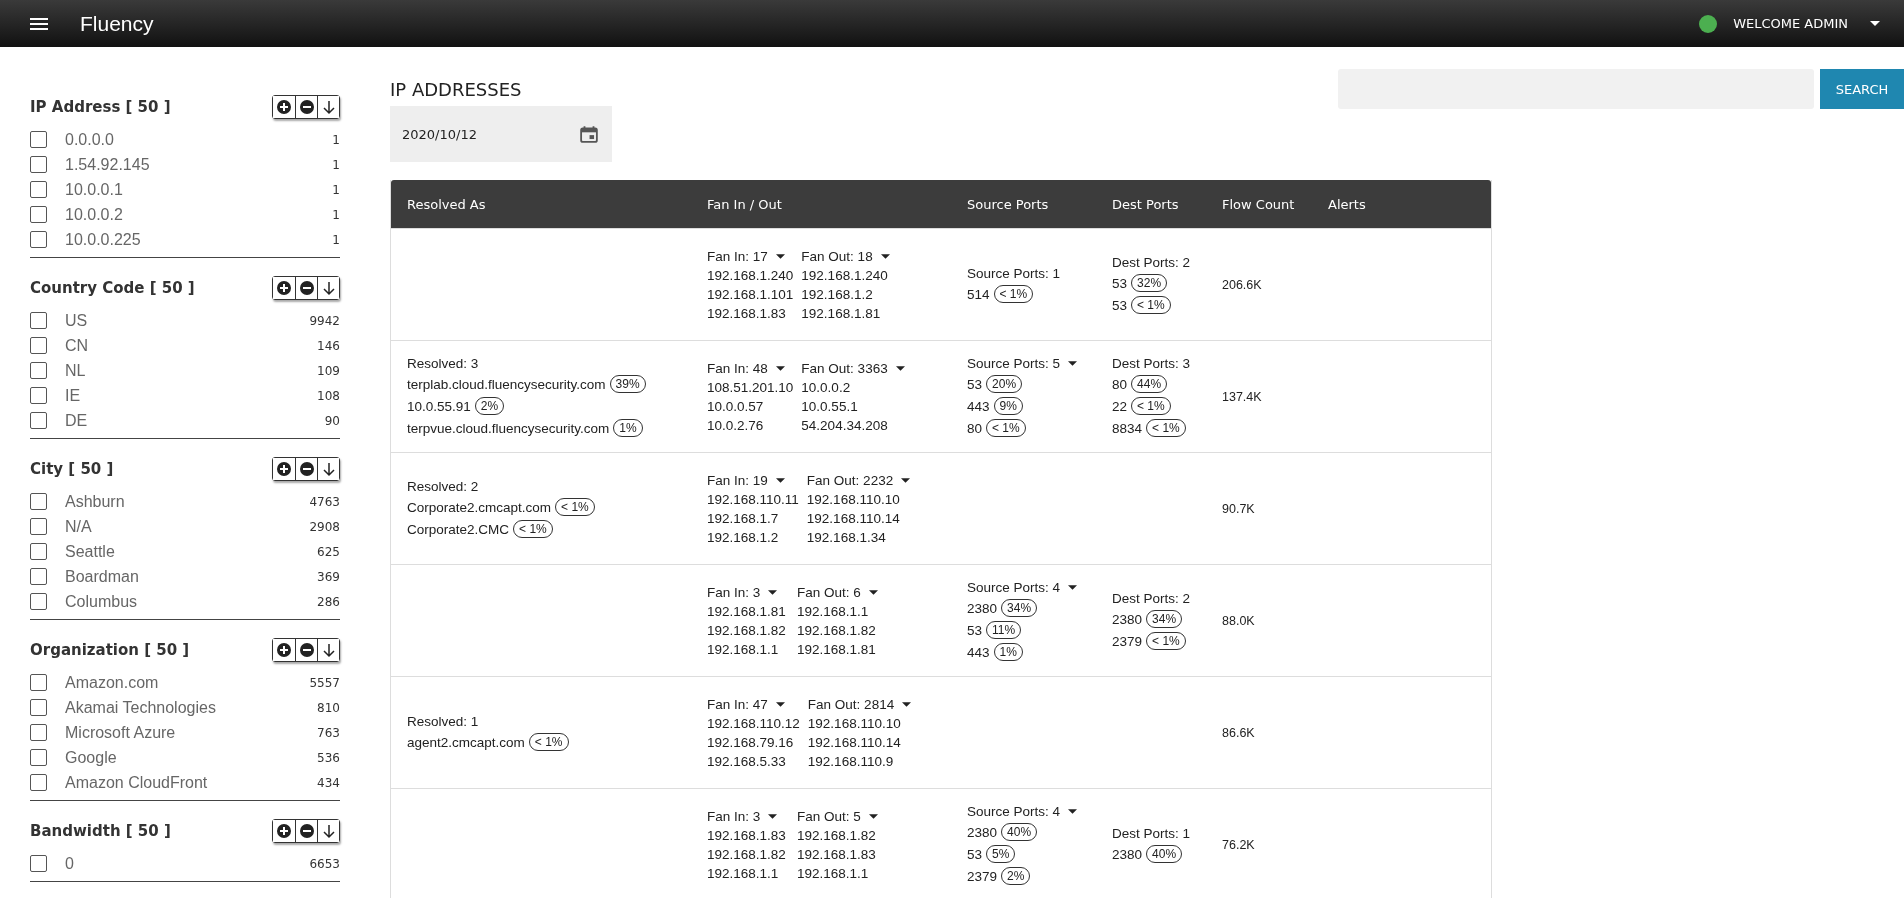 This screenshot has width=1904, height=898. What do you see at coordinates (1151, 204) in the screenshot?
I see `column-header: Dest Ports` at bounding box center [1151, 204].